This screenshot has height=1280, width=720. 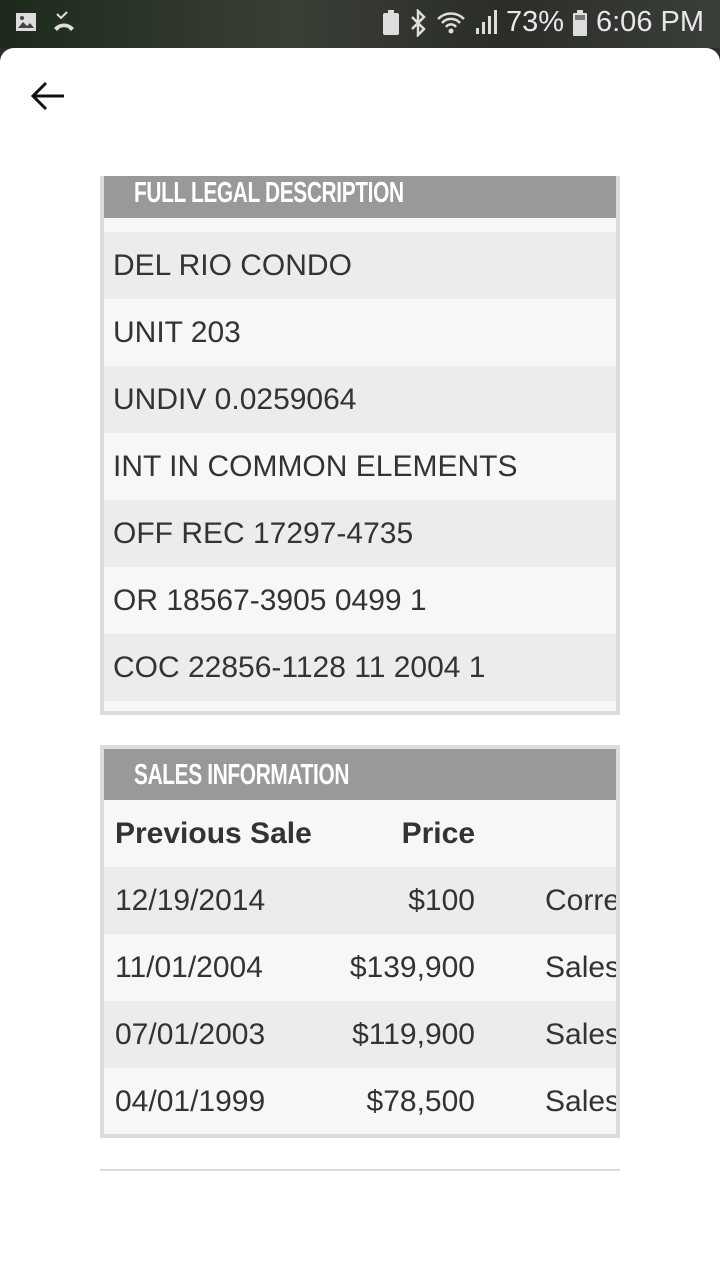 I want to click on signal-icon, so click(x=486, y=21).